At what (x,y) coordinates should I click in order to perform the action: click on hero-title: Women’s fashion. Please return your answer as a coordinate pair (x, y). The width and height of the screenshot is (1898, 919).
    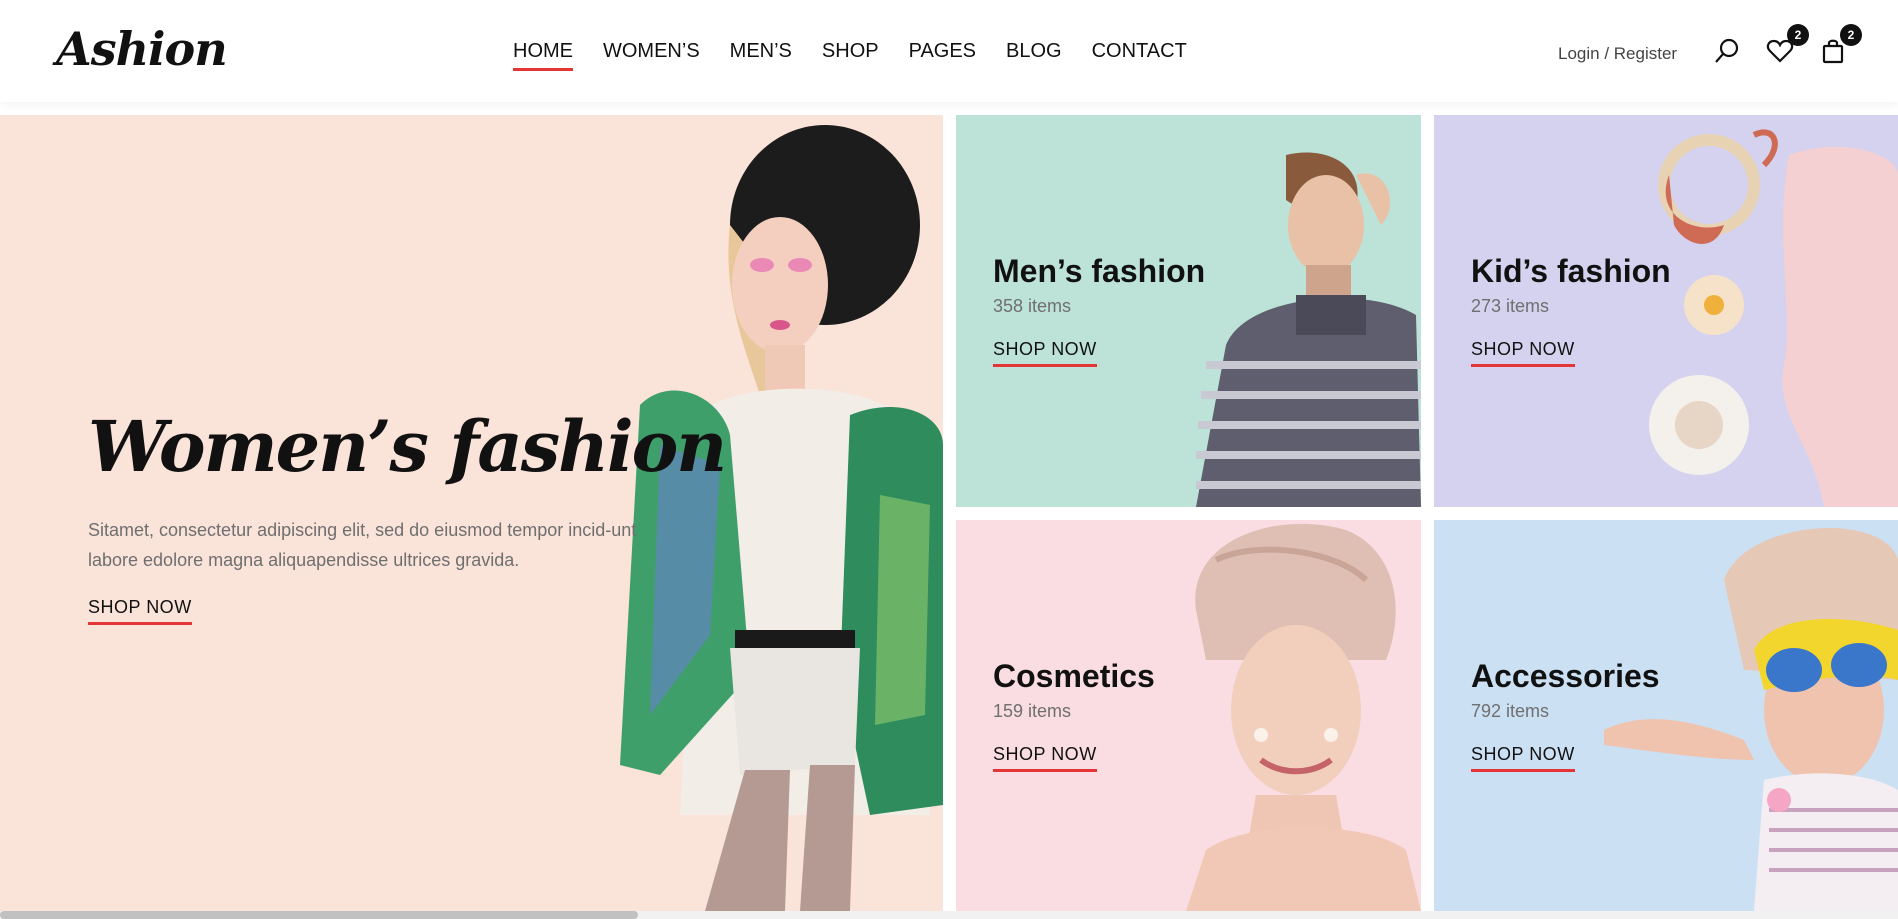
    Looking at the image, I should click on (407, 446).